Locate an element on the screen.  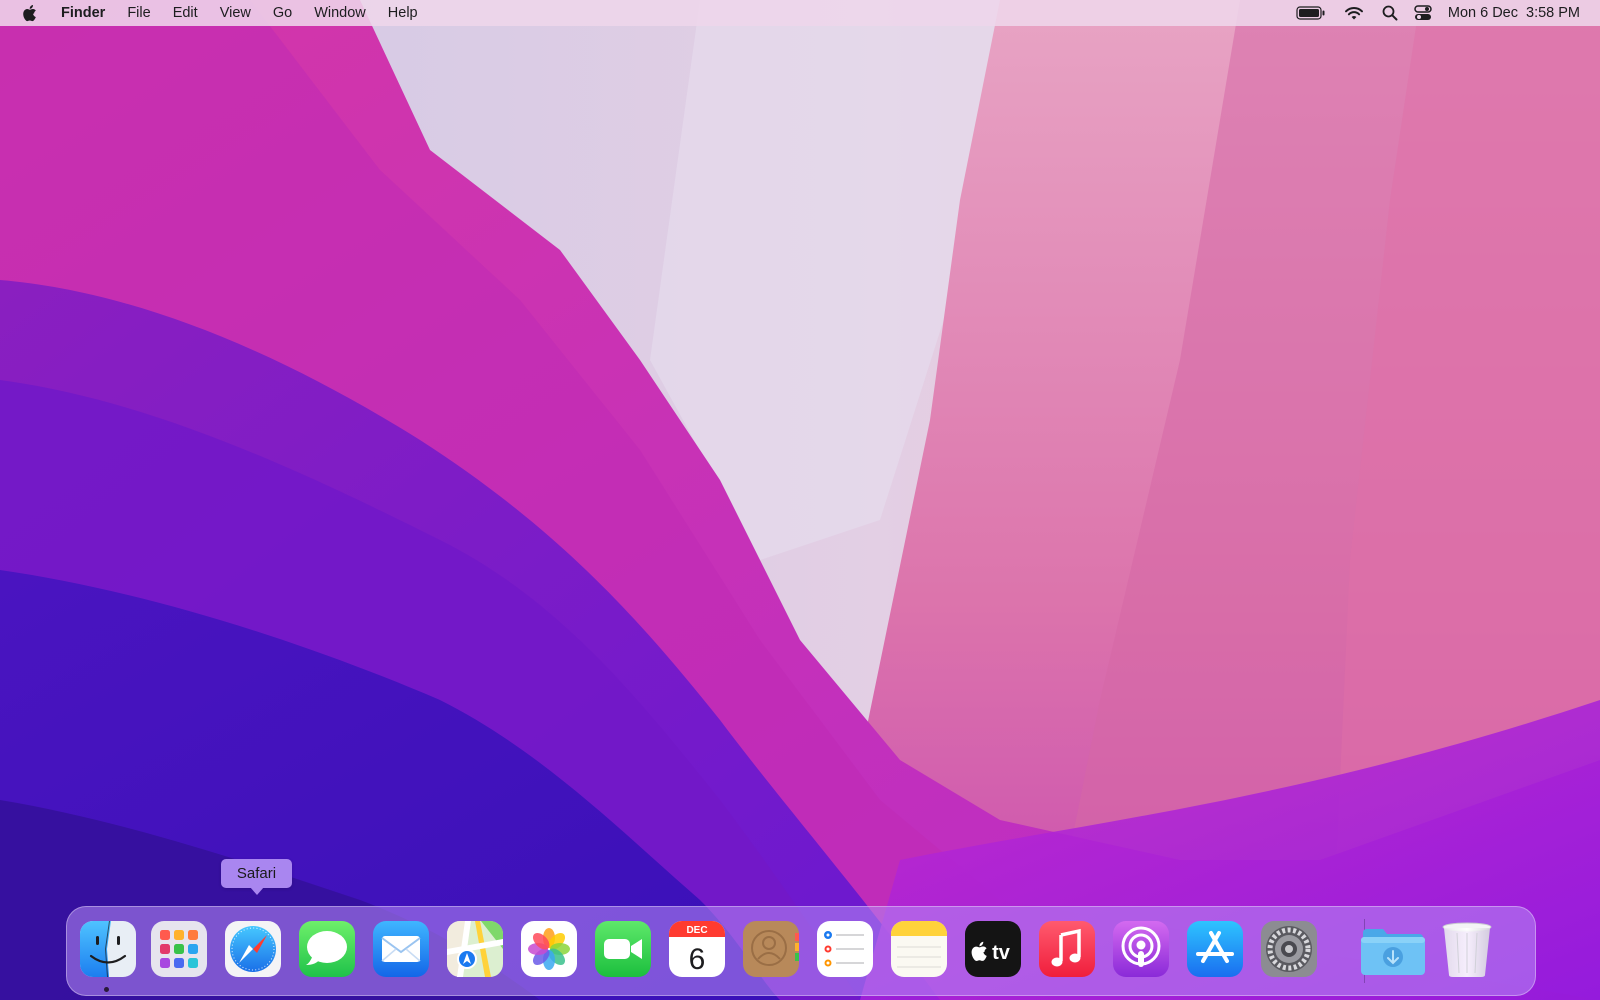
dock-item-mail is located at coordinates (401, 949).